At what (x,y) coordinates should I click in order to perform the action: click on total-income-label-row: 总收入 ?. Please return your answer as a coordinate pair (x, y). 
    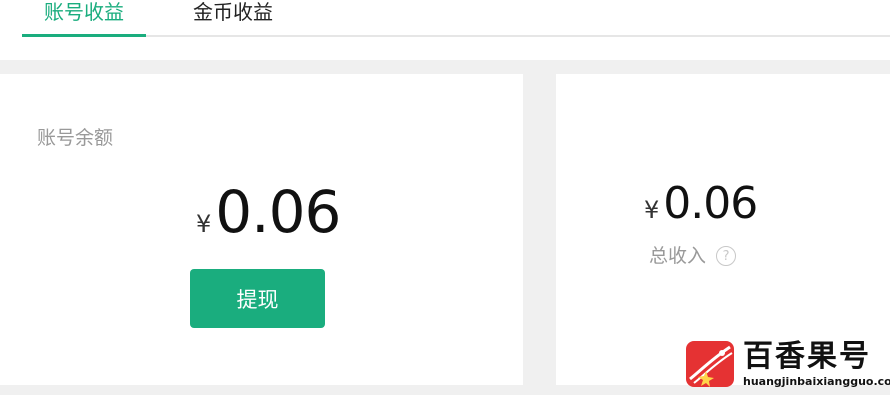
    Looking at the image, I should click on (693, 256).